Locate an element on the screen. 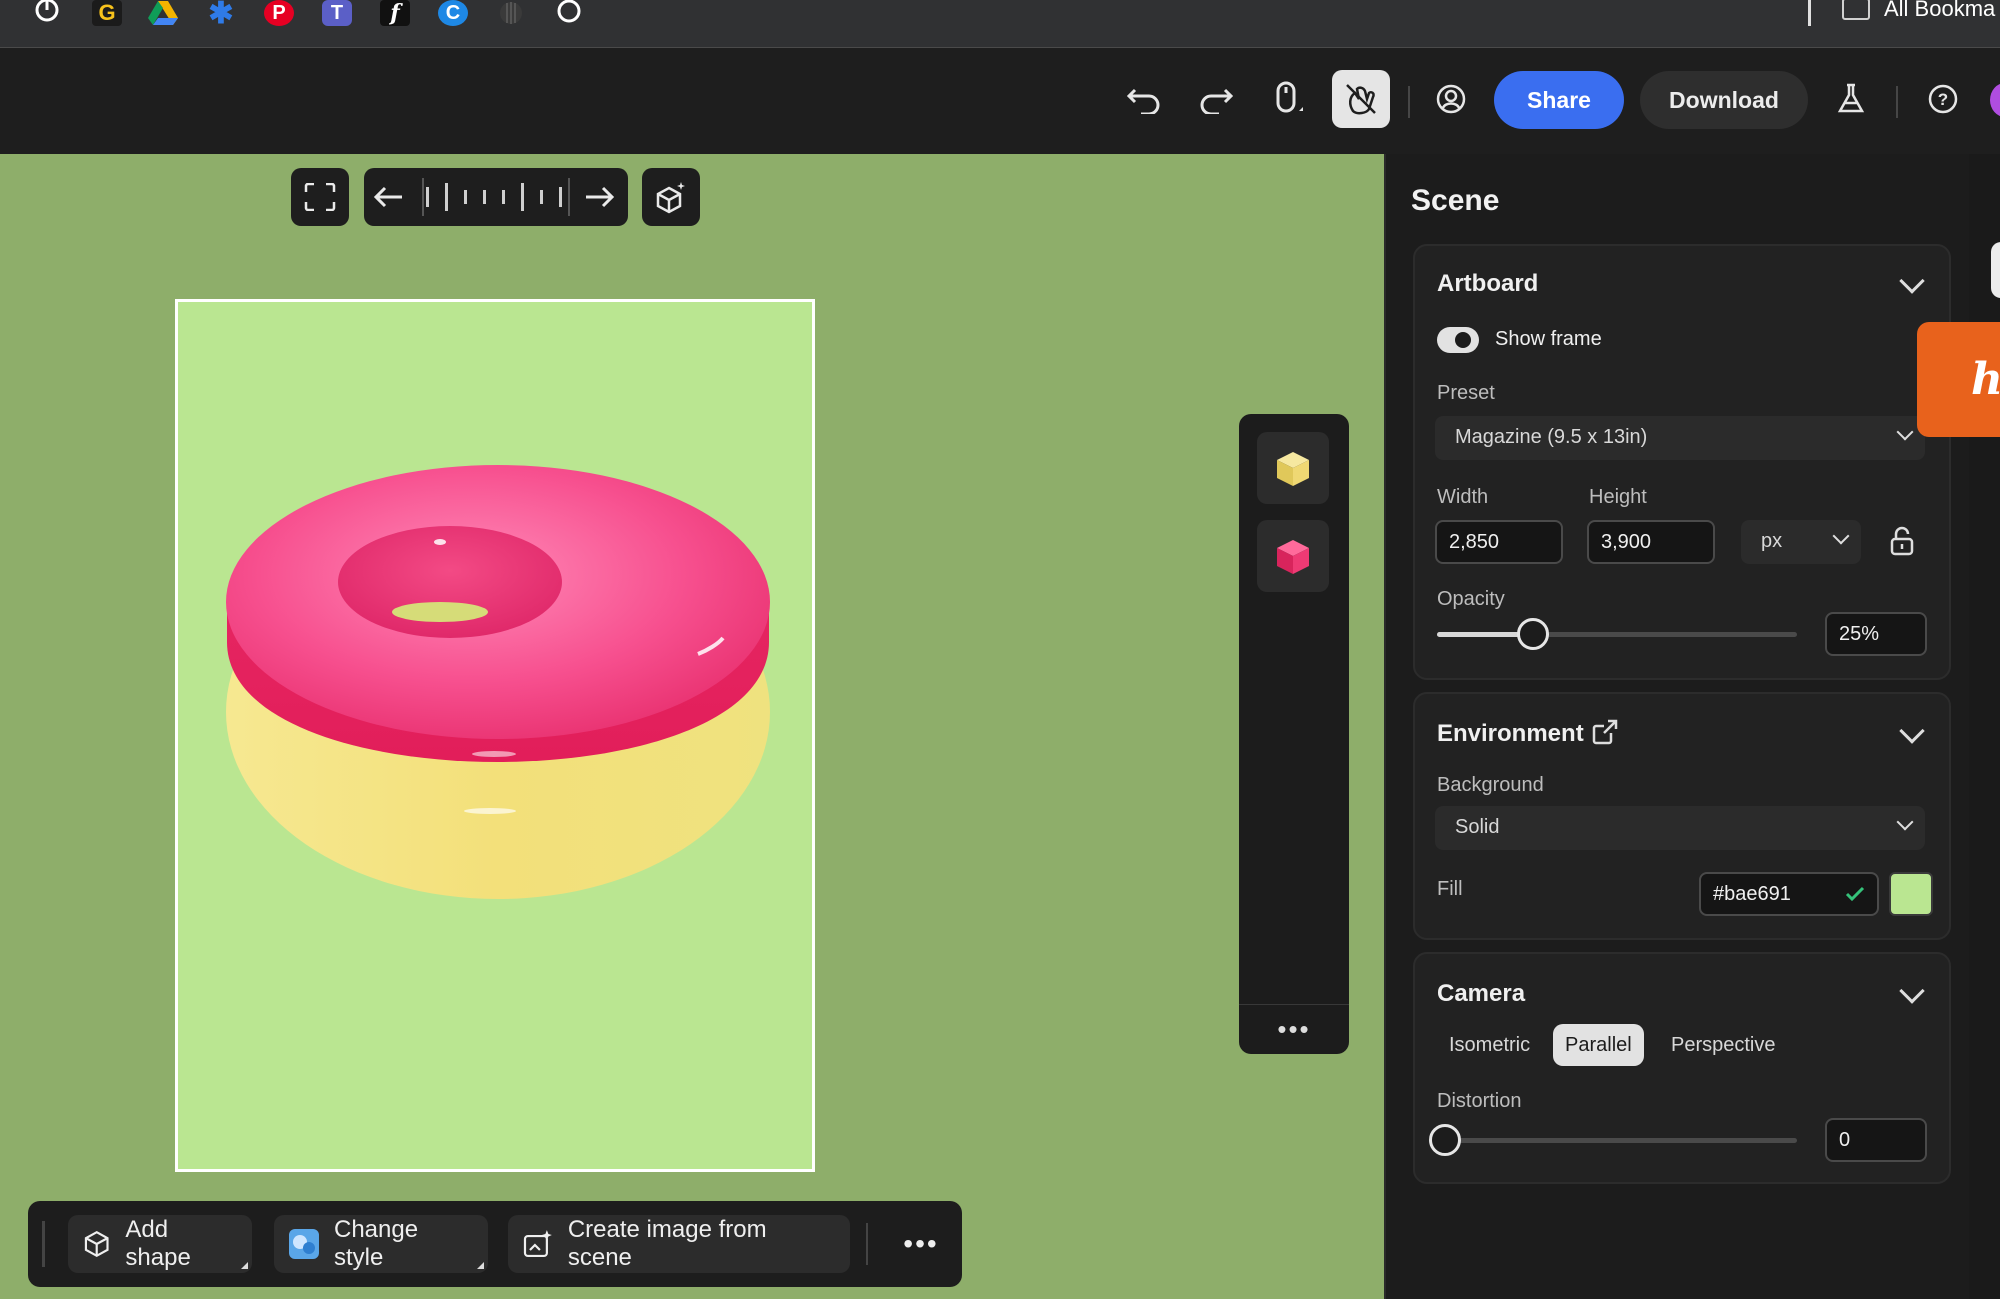 Image resolution: width=2000 pixels, height=1299 pixels. flask-icon is located at coordinates (1851, 98).